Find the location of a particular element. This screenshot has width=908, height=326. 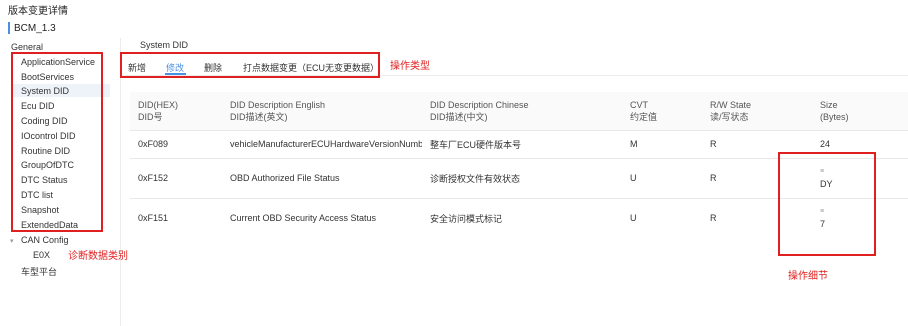

cell-desc-cn: 整车厂ECU硬件版本号 is located at coordinates (522, 143).